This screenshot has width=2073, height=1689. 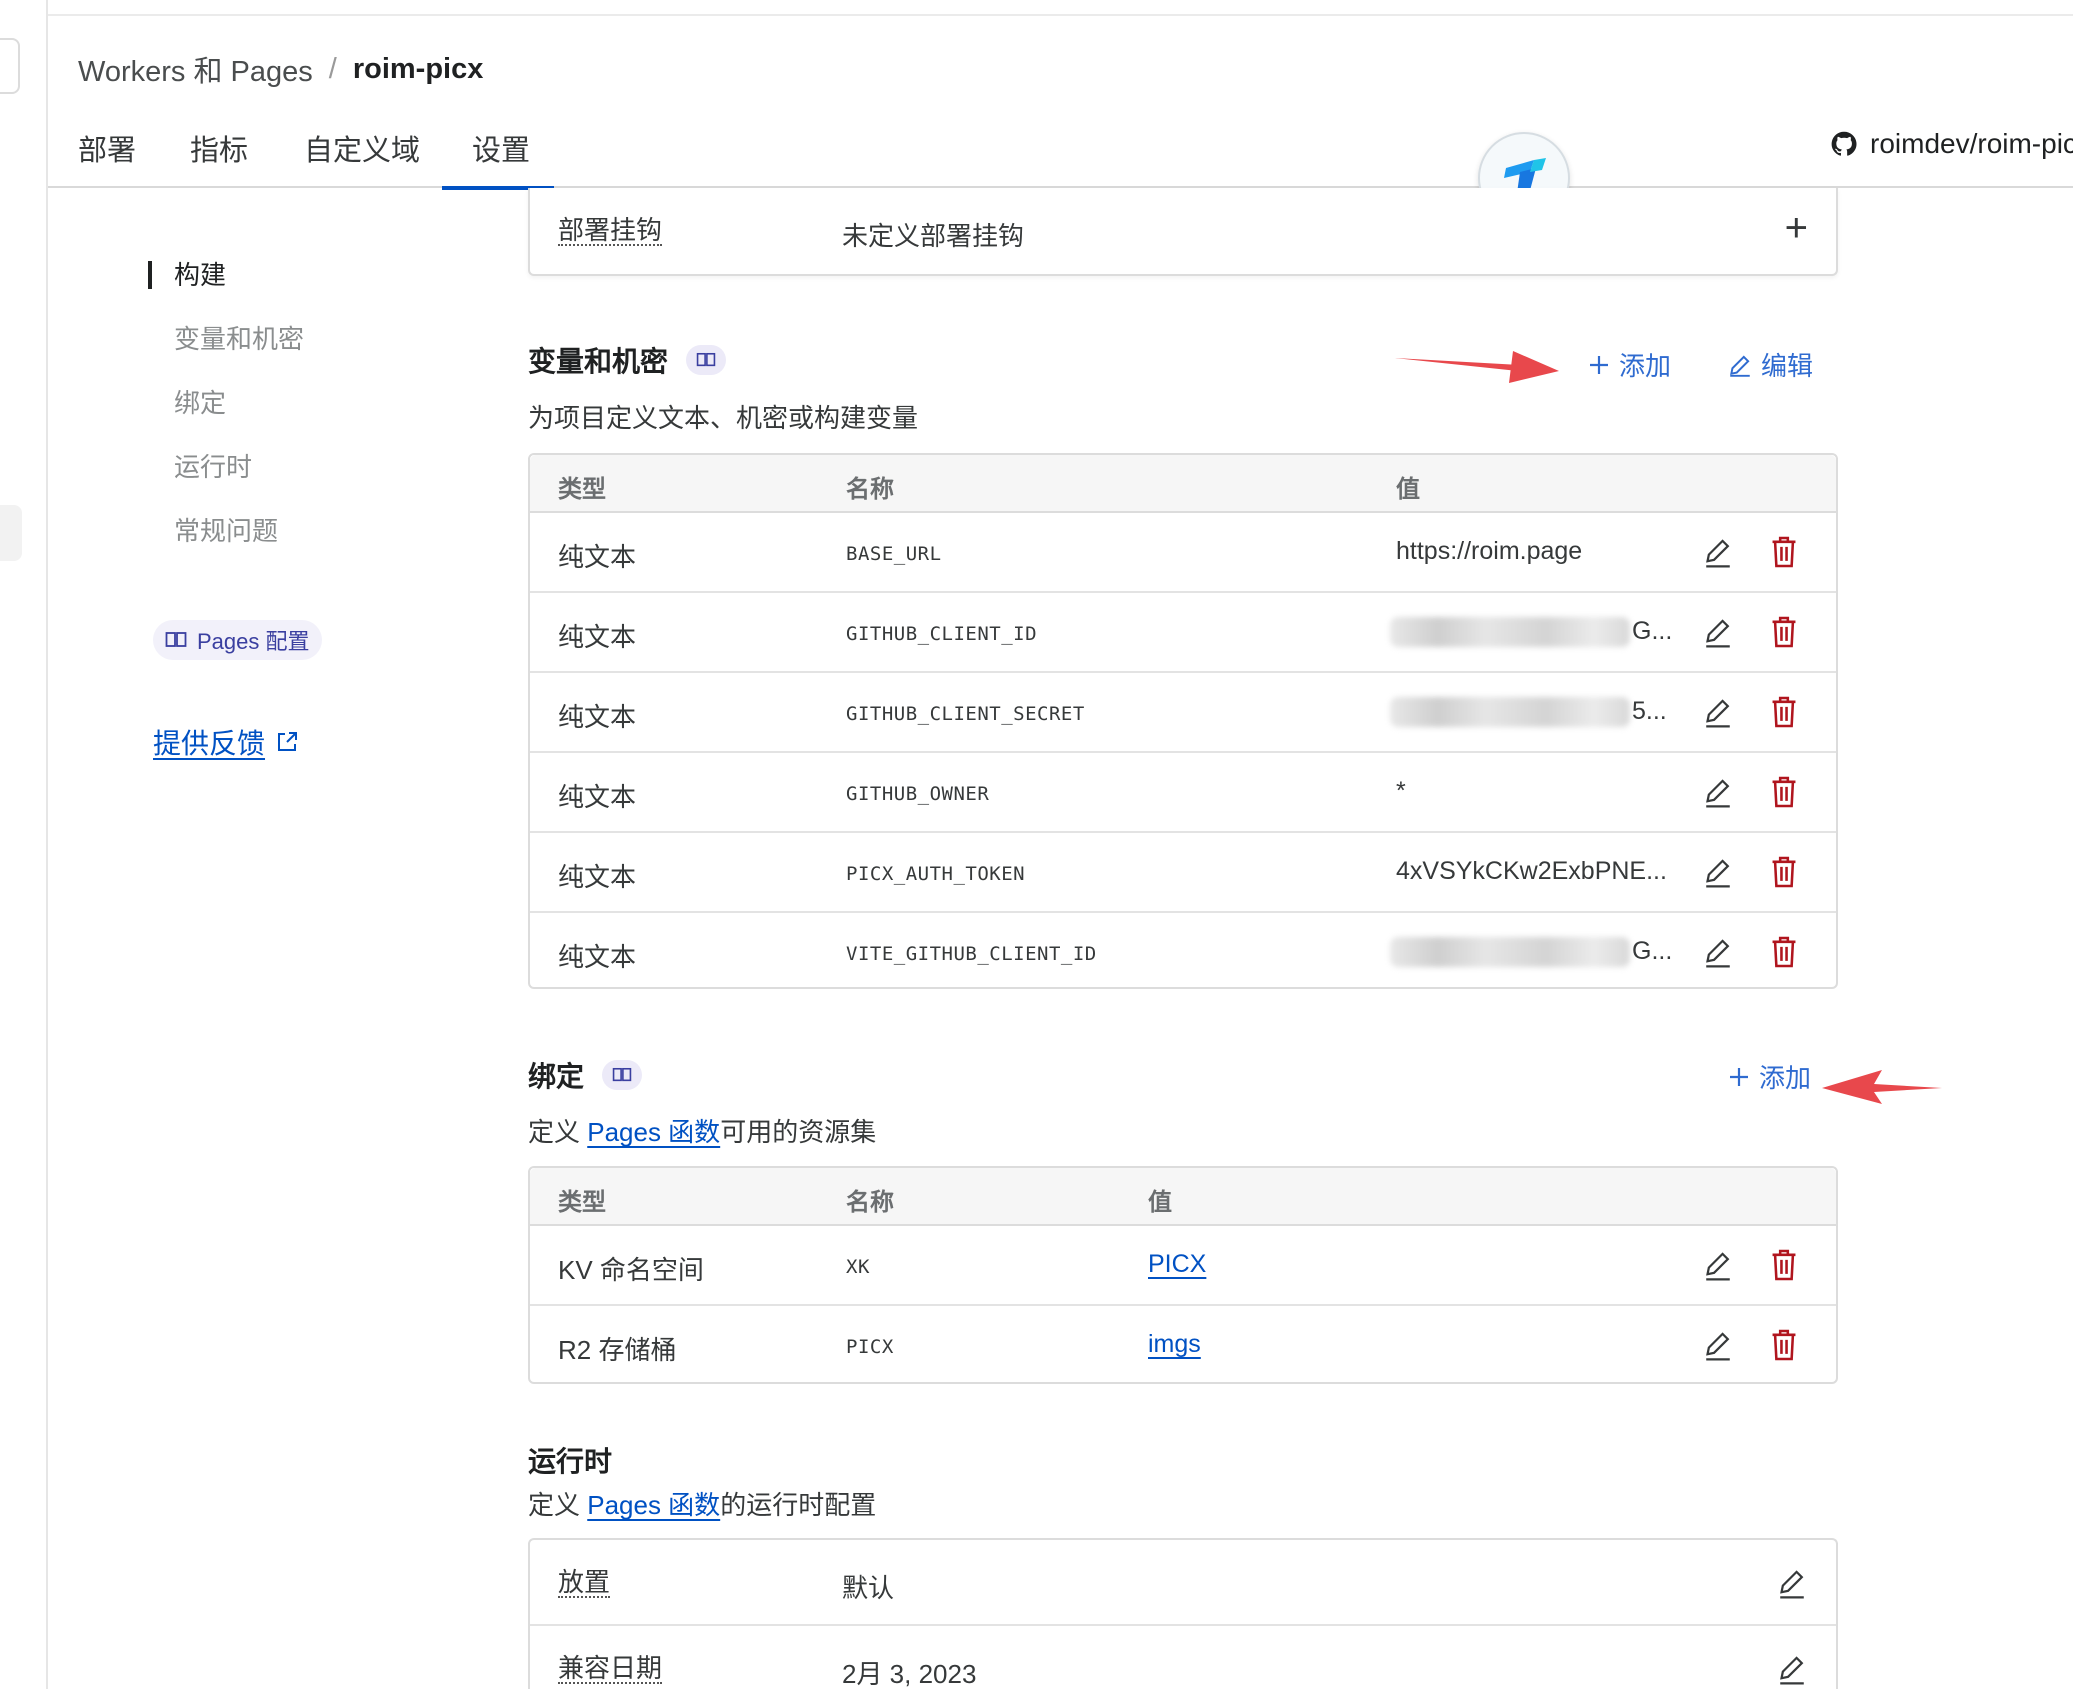 What do you see at coordinates (933, 236) in the screenshot?
I see `deploy-hook-value: 未定义部署挂钩` at bounding box center [933, 236].